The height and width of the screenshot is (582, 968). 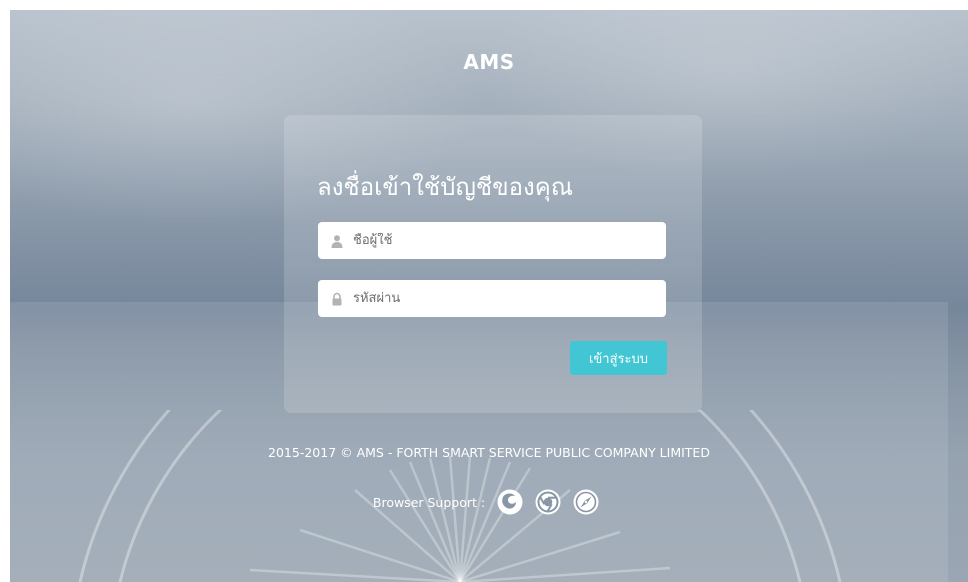 I want to click on lock-icon, so click(x=337, y=299).